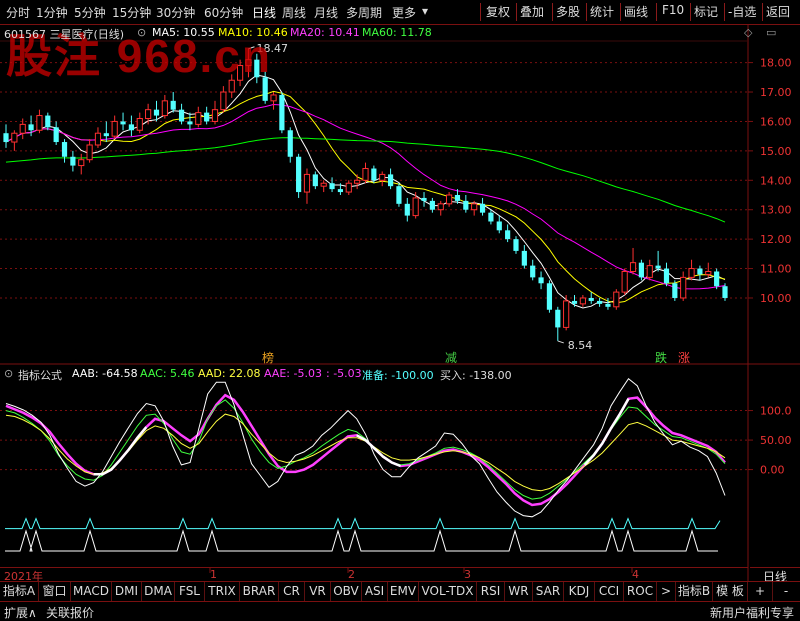 The height and width of the screenshot is (621, 800). What do you see at coordinates (259, 591) in the screenshot?
I see `tab-brar: BRAR` at bounding box center [259, 591].